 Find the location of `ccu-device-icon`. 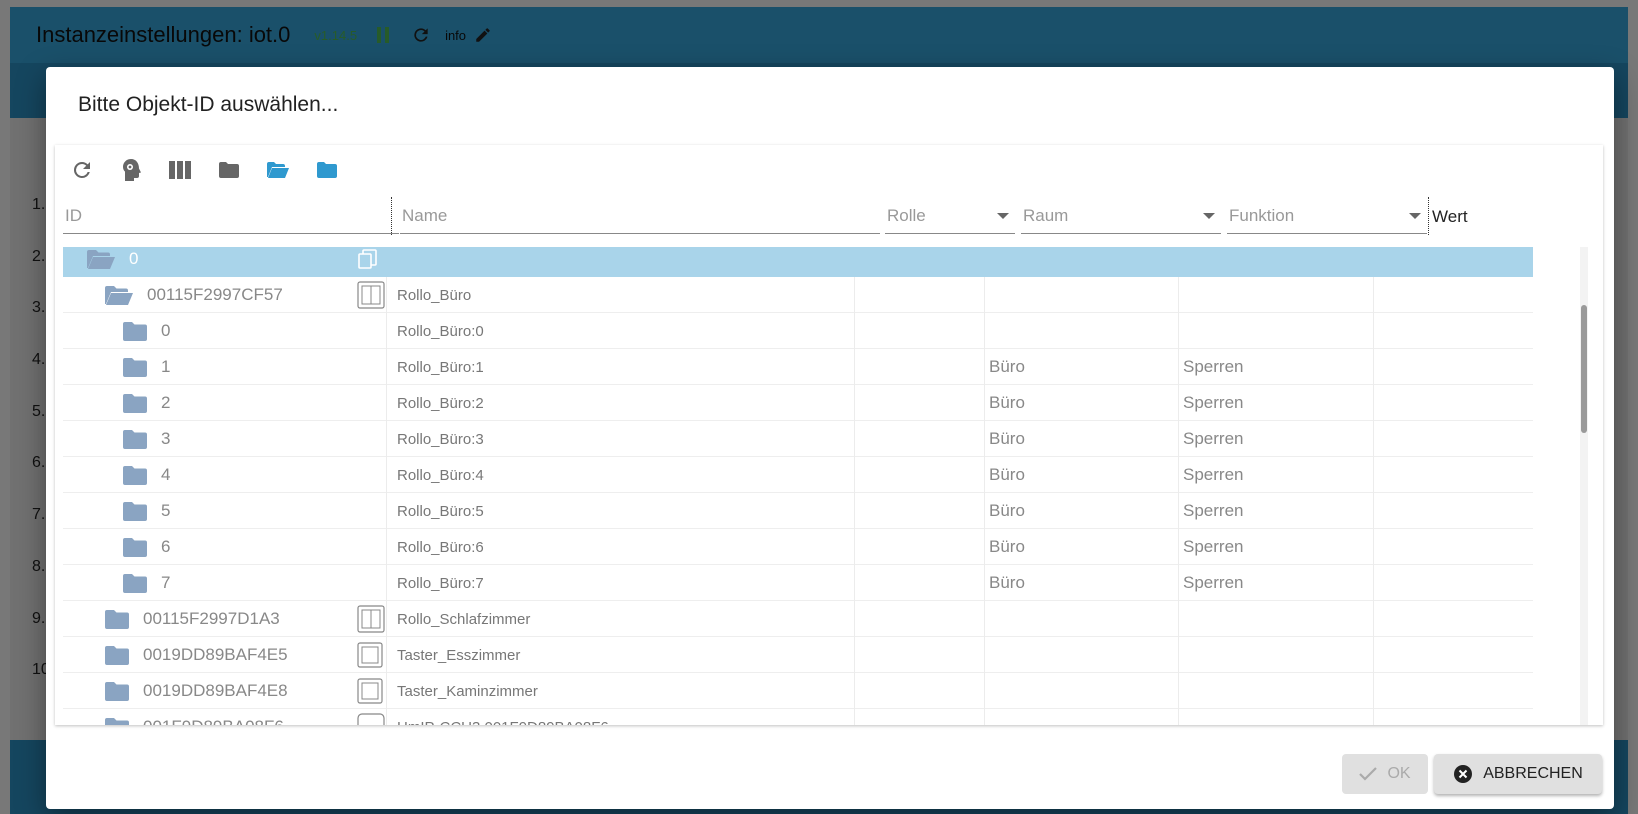

ccu-device-icon is located at coordinates (371, 717).